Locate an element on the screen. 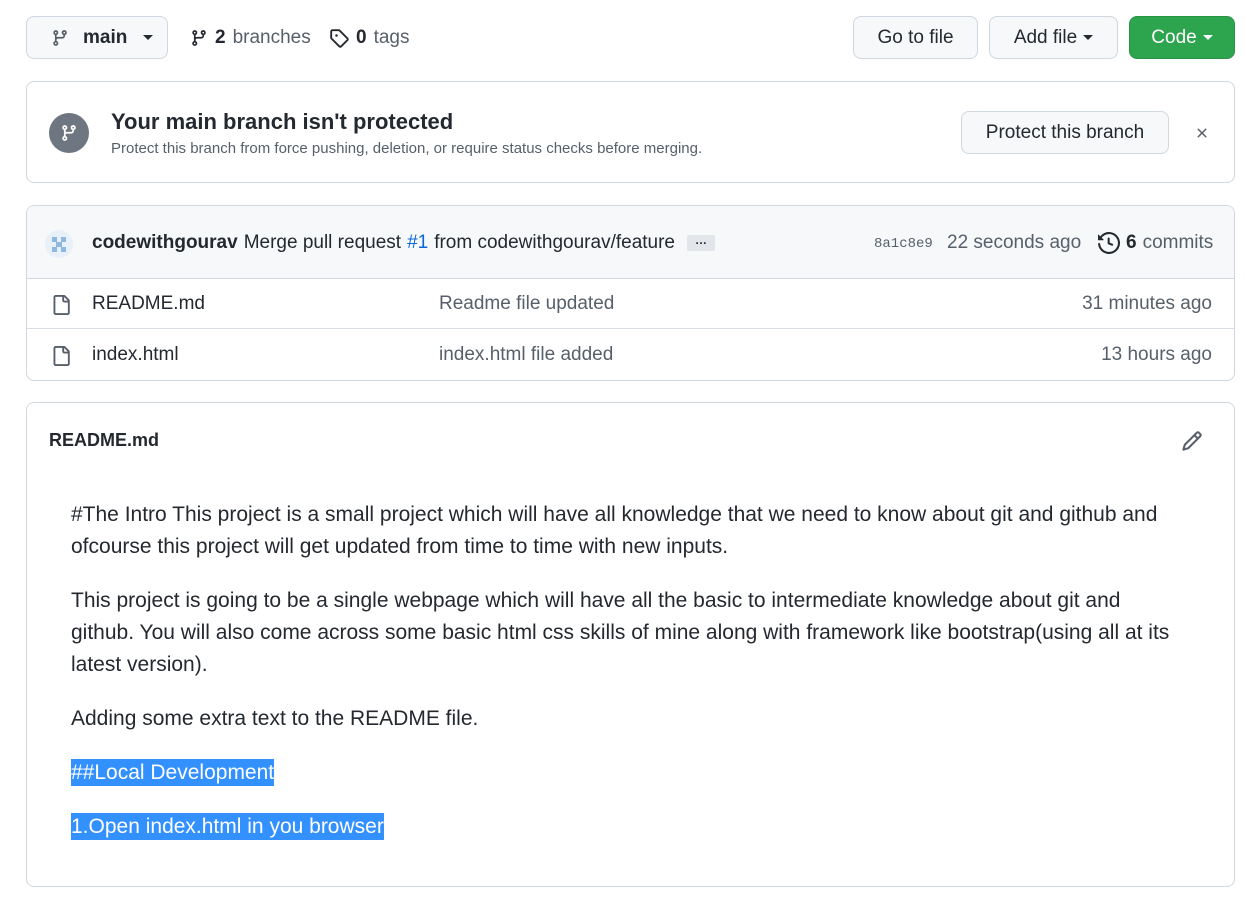 Image resolution: width=1245 pixels, height=901 pixels. readme-paragraph-selected: 1.Open index.html in you browser is located at coordinates (626, 827).